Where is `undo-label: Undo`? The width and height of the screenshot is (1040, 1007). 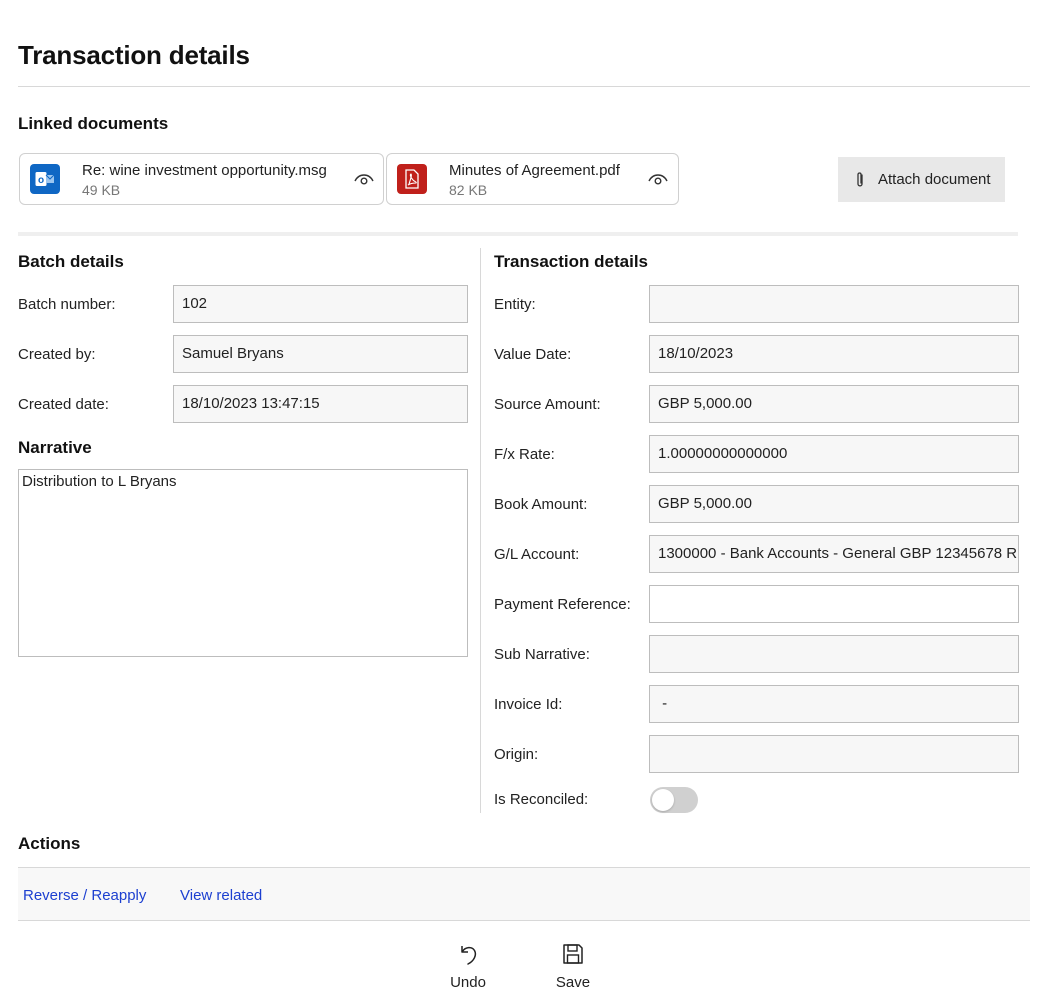 undo-label: Undo is located at coordinates (468, 982).